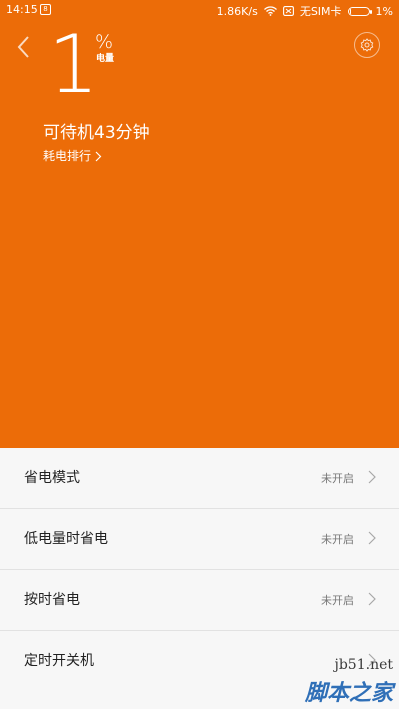 The height and width of the screenshot is (709, 399). I want to click on wifi-icon, so click(270, 11).